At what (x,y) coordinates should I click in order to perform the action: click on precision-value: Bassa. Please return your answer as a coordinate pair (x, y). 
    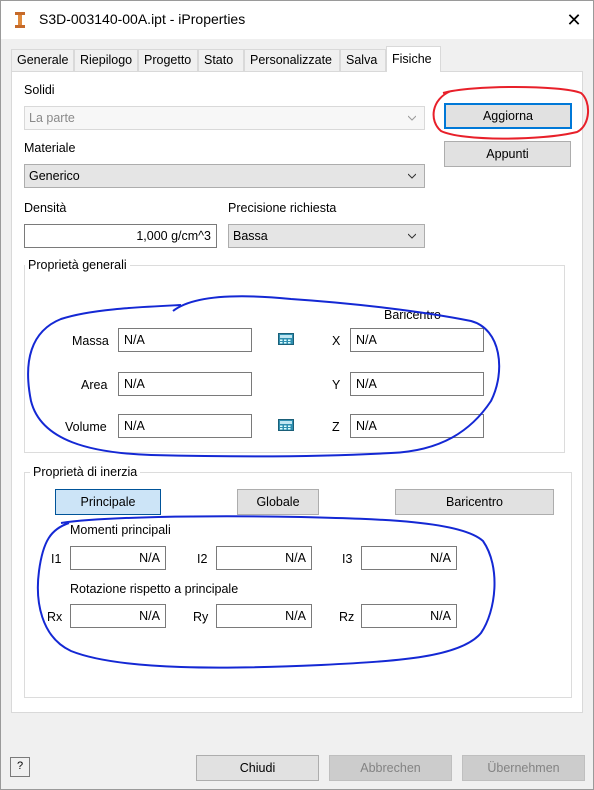
    Looking at the image, I should click on (250, 236).